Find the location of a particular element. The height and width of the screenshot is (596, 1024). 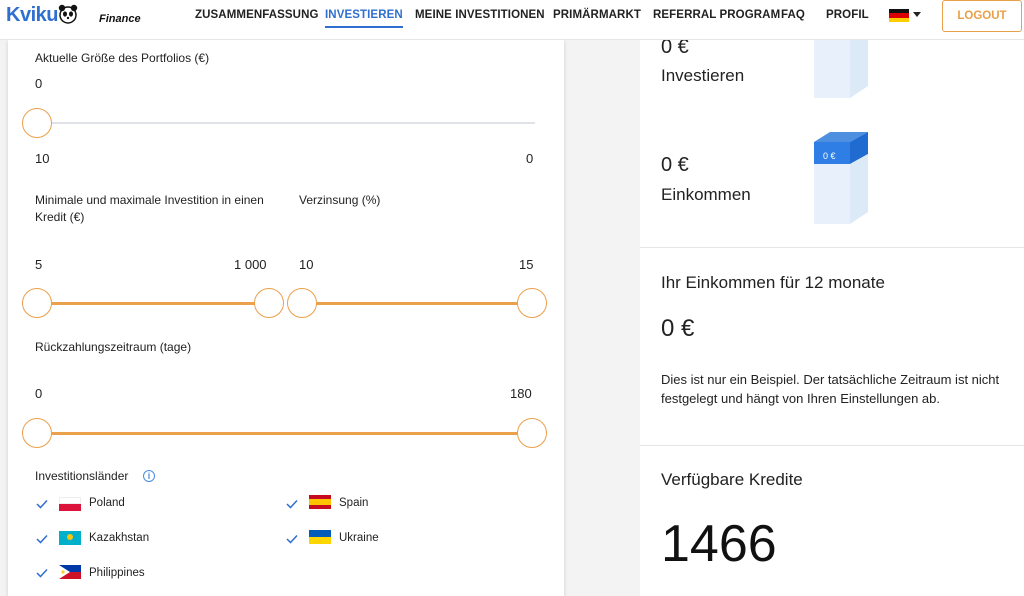

interest-track is located at coordinates (417, 303).